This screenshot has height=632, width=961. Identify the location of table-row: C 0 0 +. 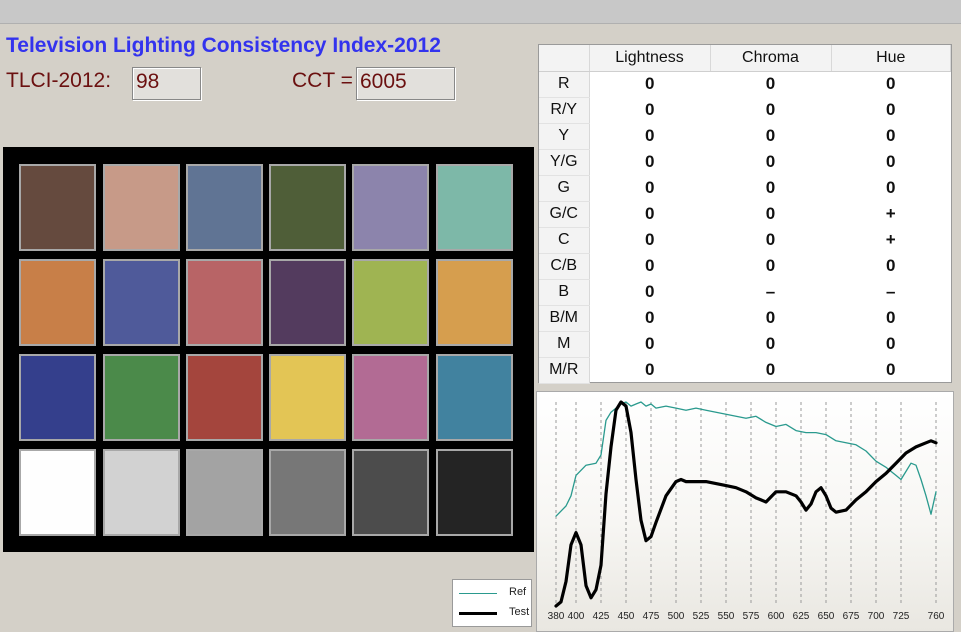
(745, 240).